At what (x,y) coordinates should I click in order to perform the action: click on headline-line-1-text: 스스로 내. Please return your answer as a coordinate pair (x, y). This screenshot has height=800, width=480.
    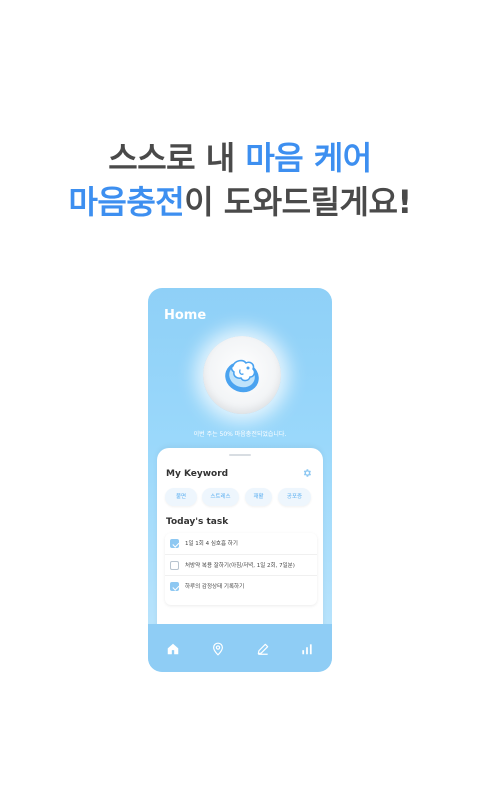
    Looking at the image, I should click on (177, 158).